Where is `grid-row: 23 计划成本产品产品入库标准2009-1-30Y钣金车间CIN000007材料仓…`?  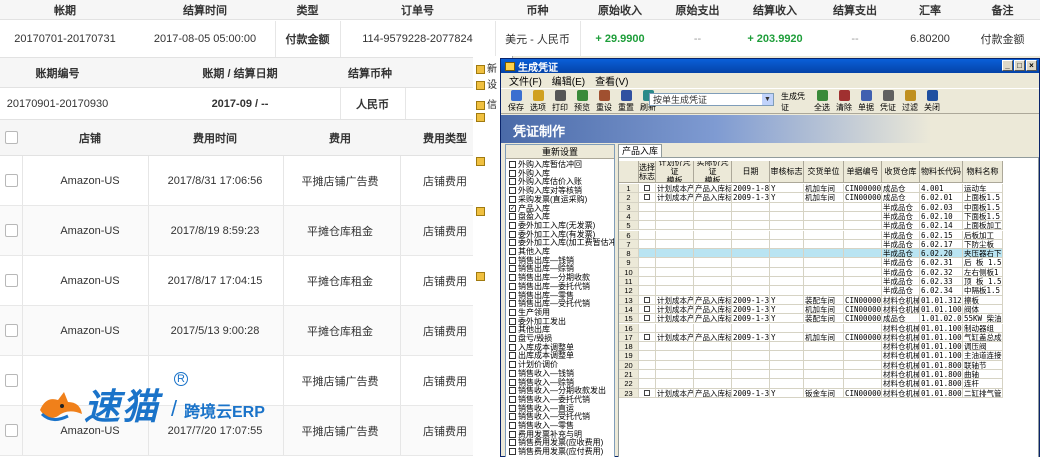 grid-row: 23 计划成本产品产品入库标准2009-1-30Y钣金车间CIN000007材料仓… is located at coordinates (811, 393).